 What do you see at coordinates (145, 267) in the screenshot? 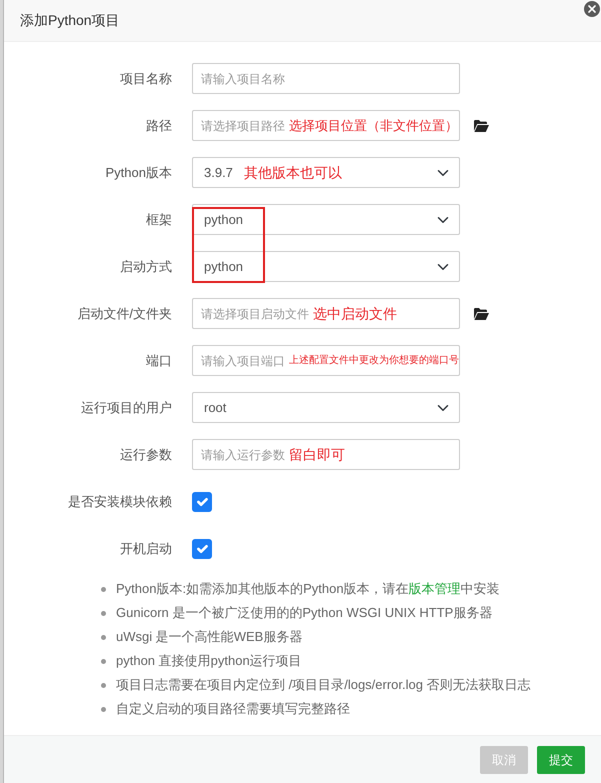
I see `field-label: 启动方式` at bounding box center [145, 267].